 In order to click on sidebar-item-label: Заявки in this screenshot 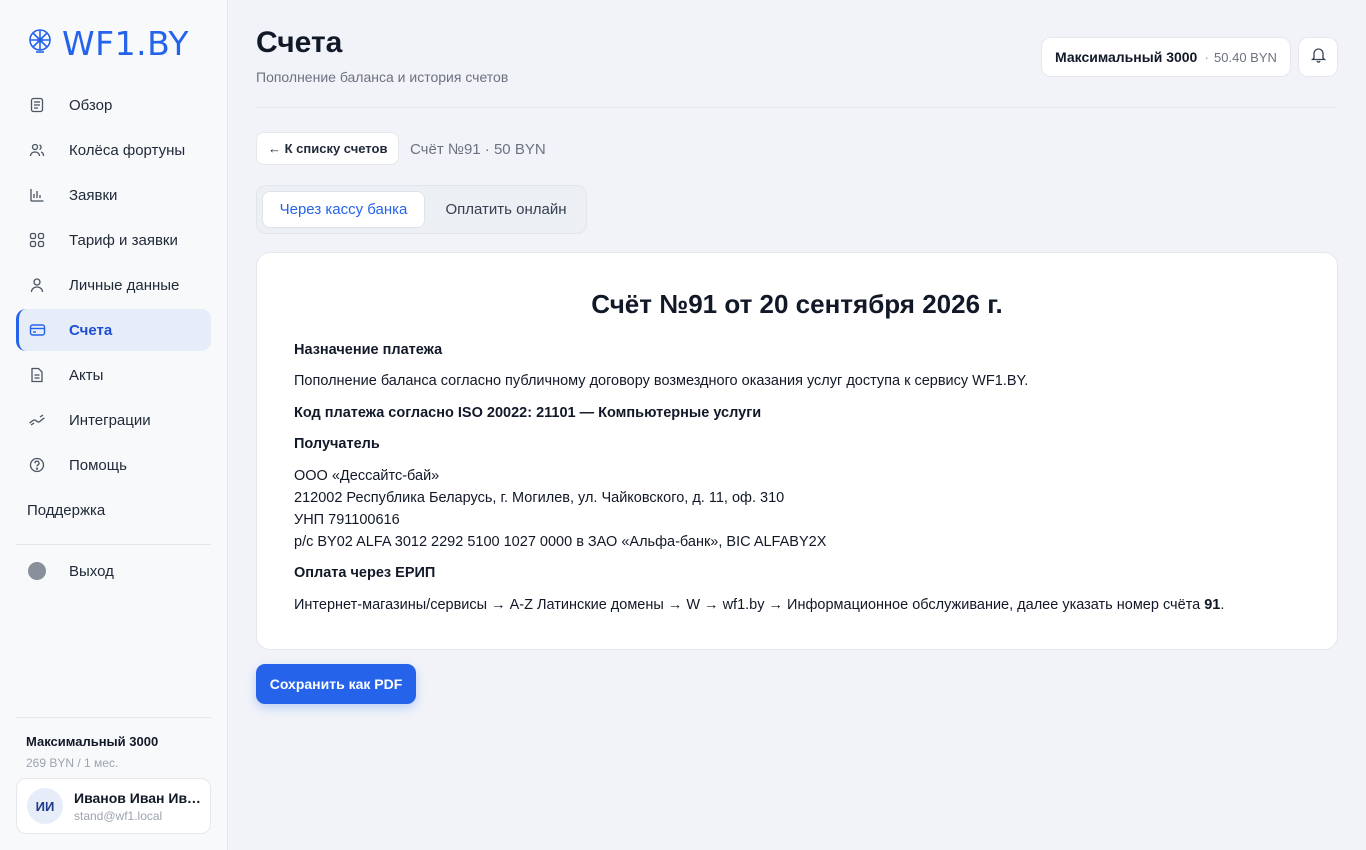, I will do `click(93, 195)`.